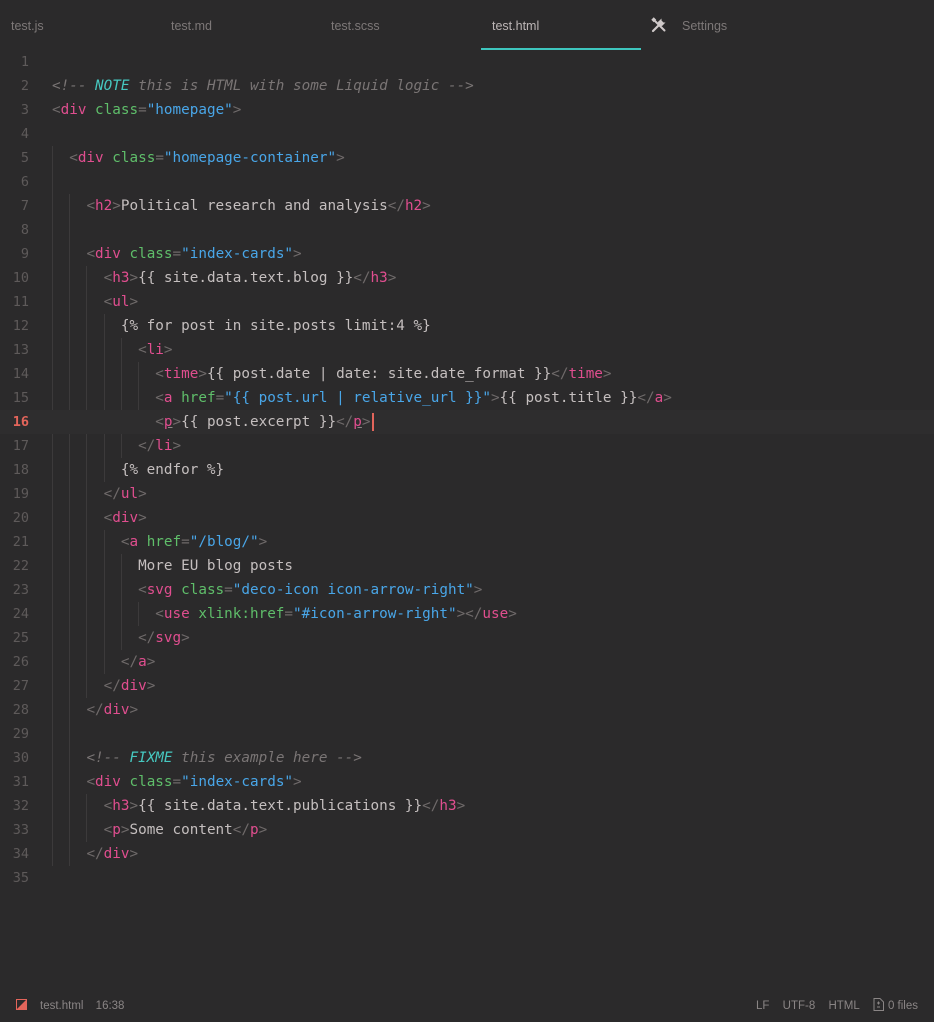  Describe the element at coordinates (561, 25) in the screenshot. I see `tab-test-html: test.html` at that location.